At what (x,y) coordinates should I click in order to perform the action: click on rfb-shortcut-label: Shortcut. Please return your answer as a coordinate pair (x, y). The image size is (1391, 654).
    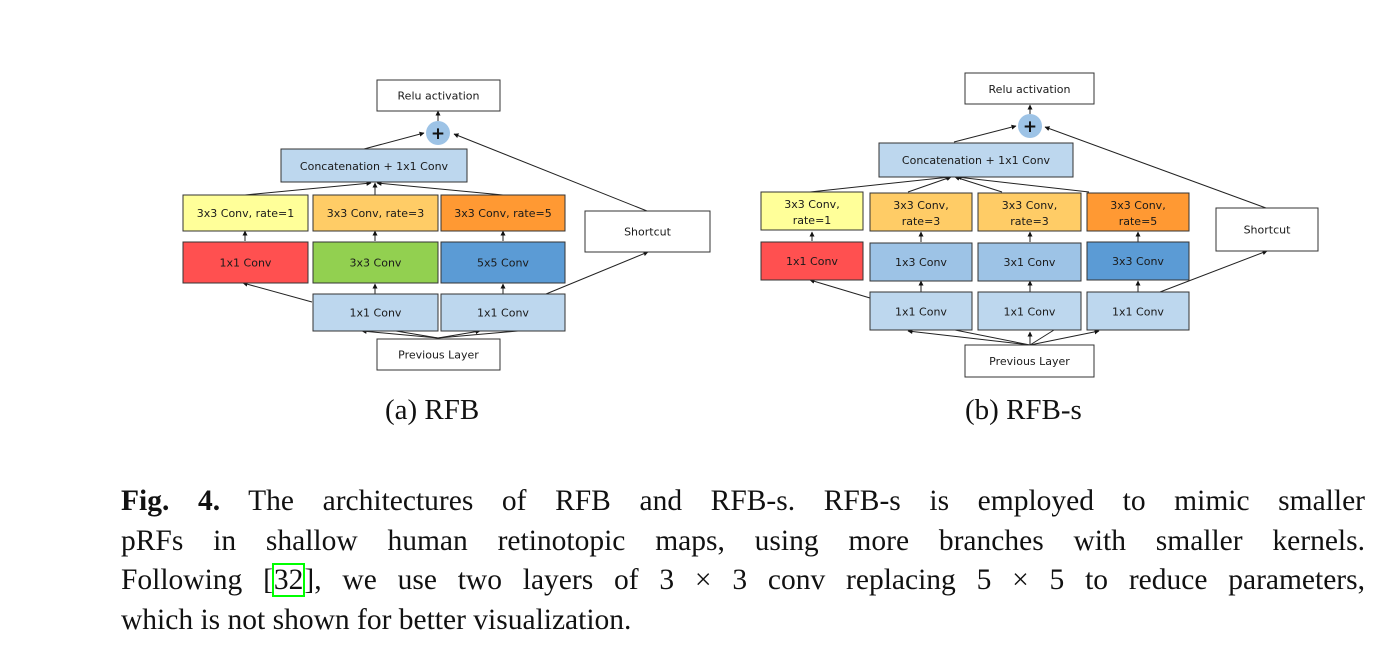
    Looking at the image, I should click on (648, 232).